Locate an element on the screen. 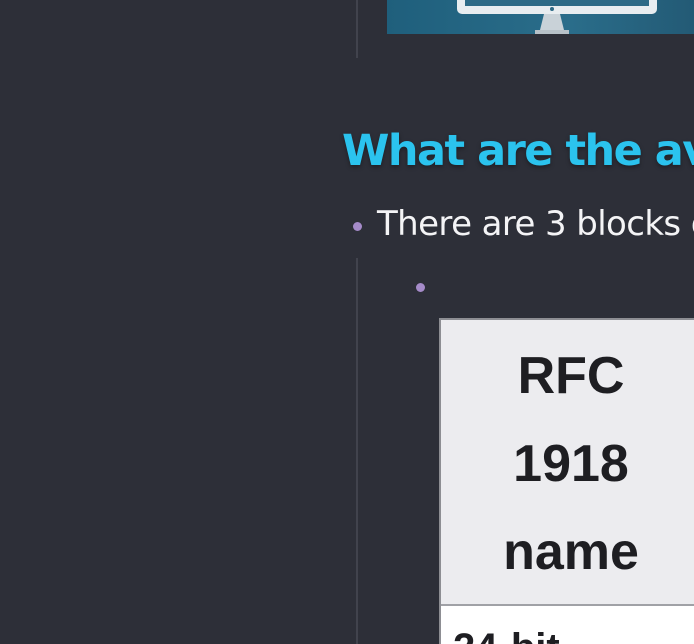 The image size is (694, 644). nested-bullet-point-icon is located at coordinates (420, 287).